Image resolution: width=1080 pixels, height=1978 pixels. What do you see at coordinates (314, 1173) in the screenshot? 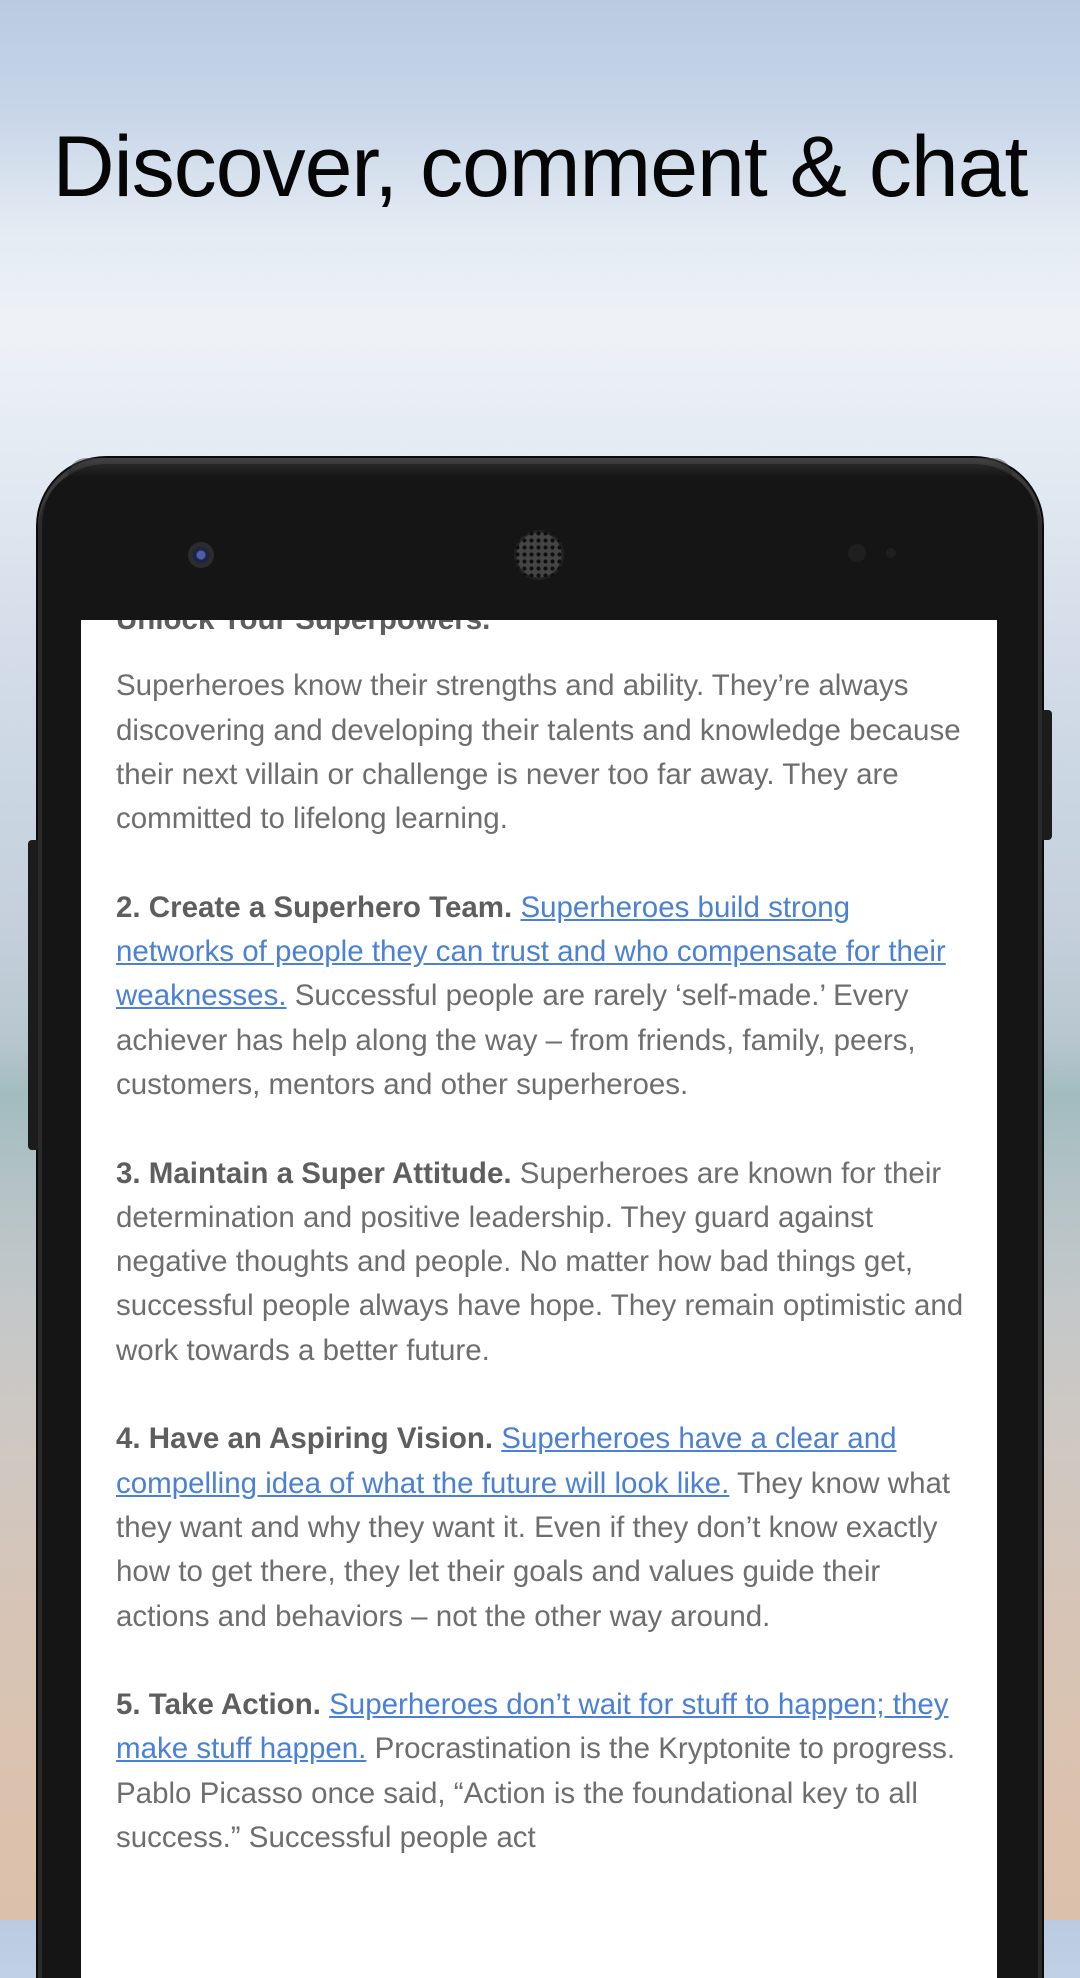
I see `paragraph-lead: 3. Maintain a Super Attitude.` at bounding box center [314, 1173].